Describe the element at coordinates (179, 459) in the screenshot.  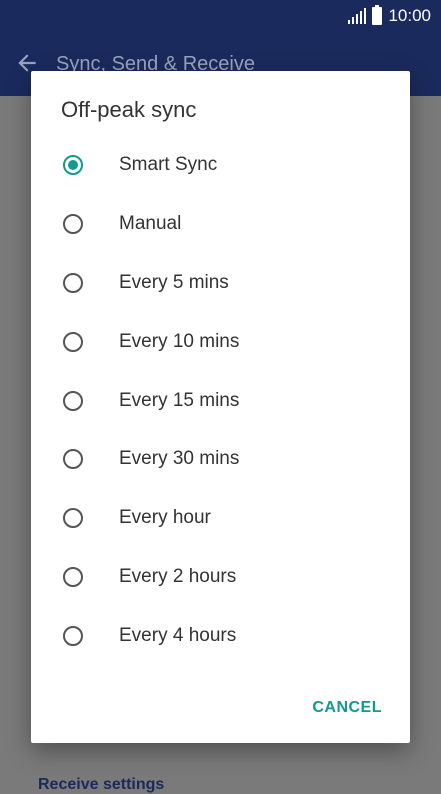
I see `radio-option-label: Every 30 mins` at that location.